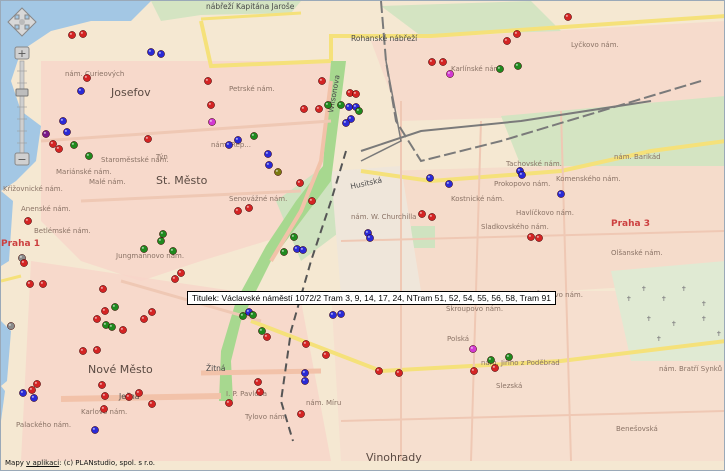 The image size is (725, 471). Describe the element at coordinates (42, 463) in the screenshot. I see `credit-link: v aplikaci` at that location.